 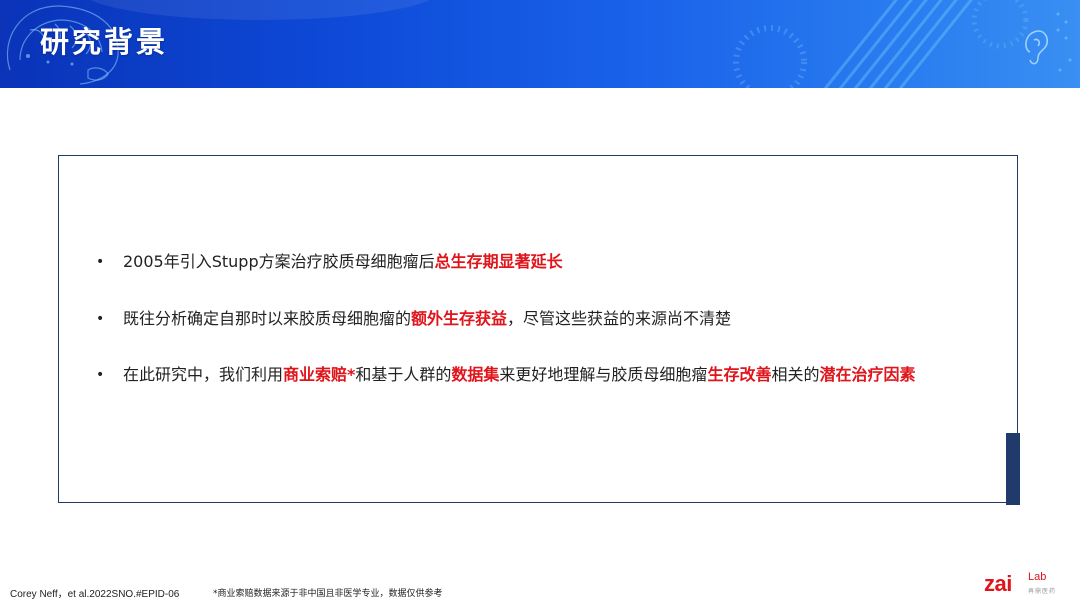 What do you see at coordinates (328, 594) in the screenshot?
I see `footer-note: *商业索赔数据来源于非中国且非医学专业，数据仅供参考` at bounding box center [328, 594].